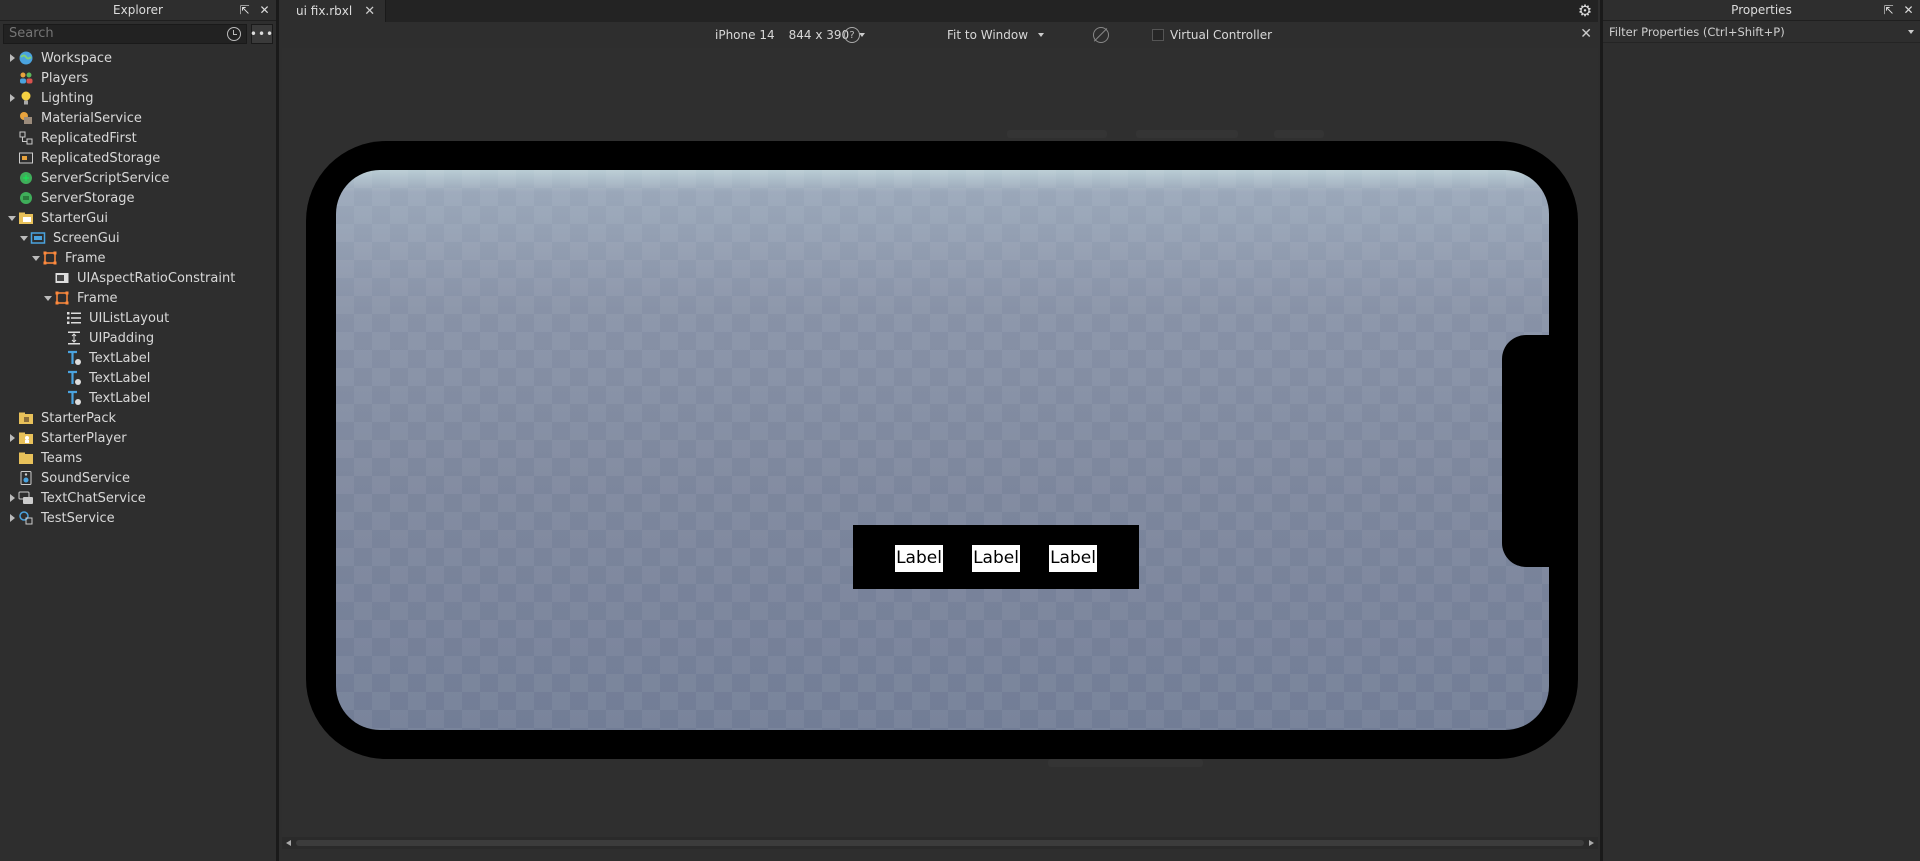  Describe the element at coordinates (1158, 35) in the screenshot. I see `virtual-controller-checkbox` at that location.